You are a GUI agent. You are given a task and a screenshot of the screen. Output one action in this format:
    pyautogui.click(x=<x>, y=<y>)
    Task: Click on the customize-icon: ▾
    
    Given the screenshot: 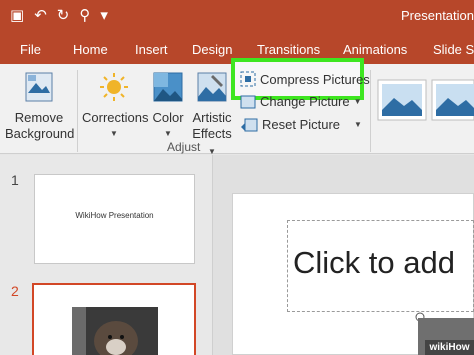 What is the action you would take?
    pyautogui.click(x=104, y=16)
    